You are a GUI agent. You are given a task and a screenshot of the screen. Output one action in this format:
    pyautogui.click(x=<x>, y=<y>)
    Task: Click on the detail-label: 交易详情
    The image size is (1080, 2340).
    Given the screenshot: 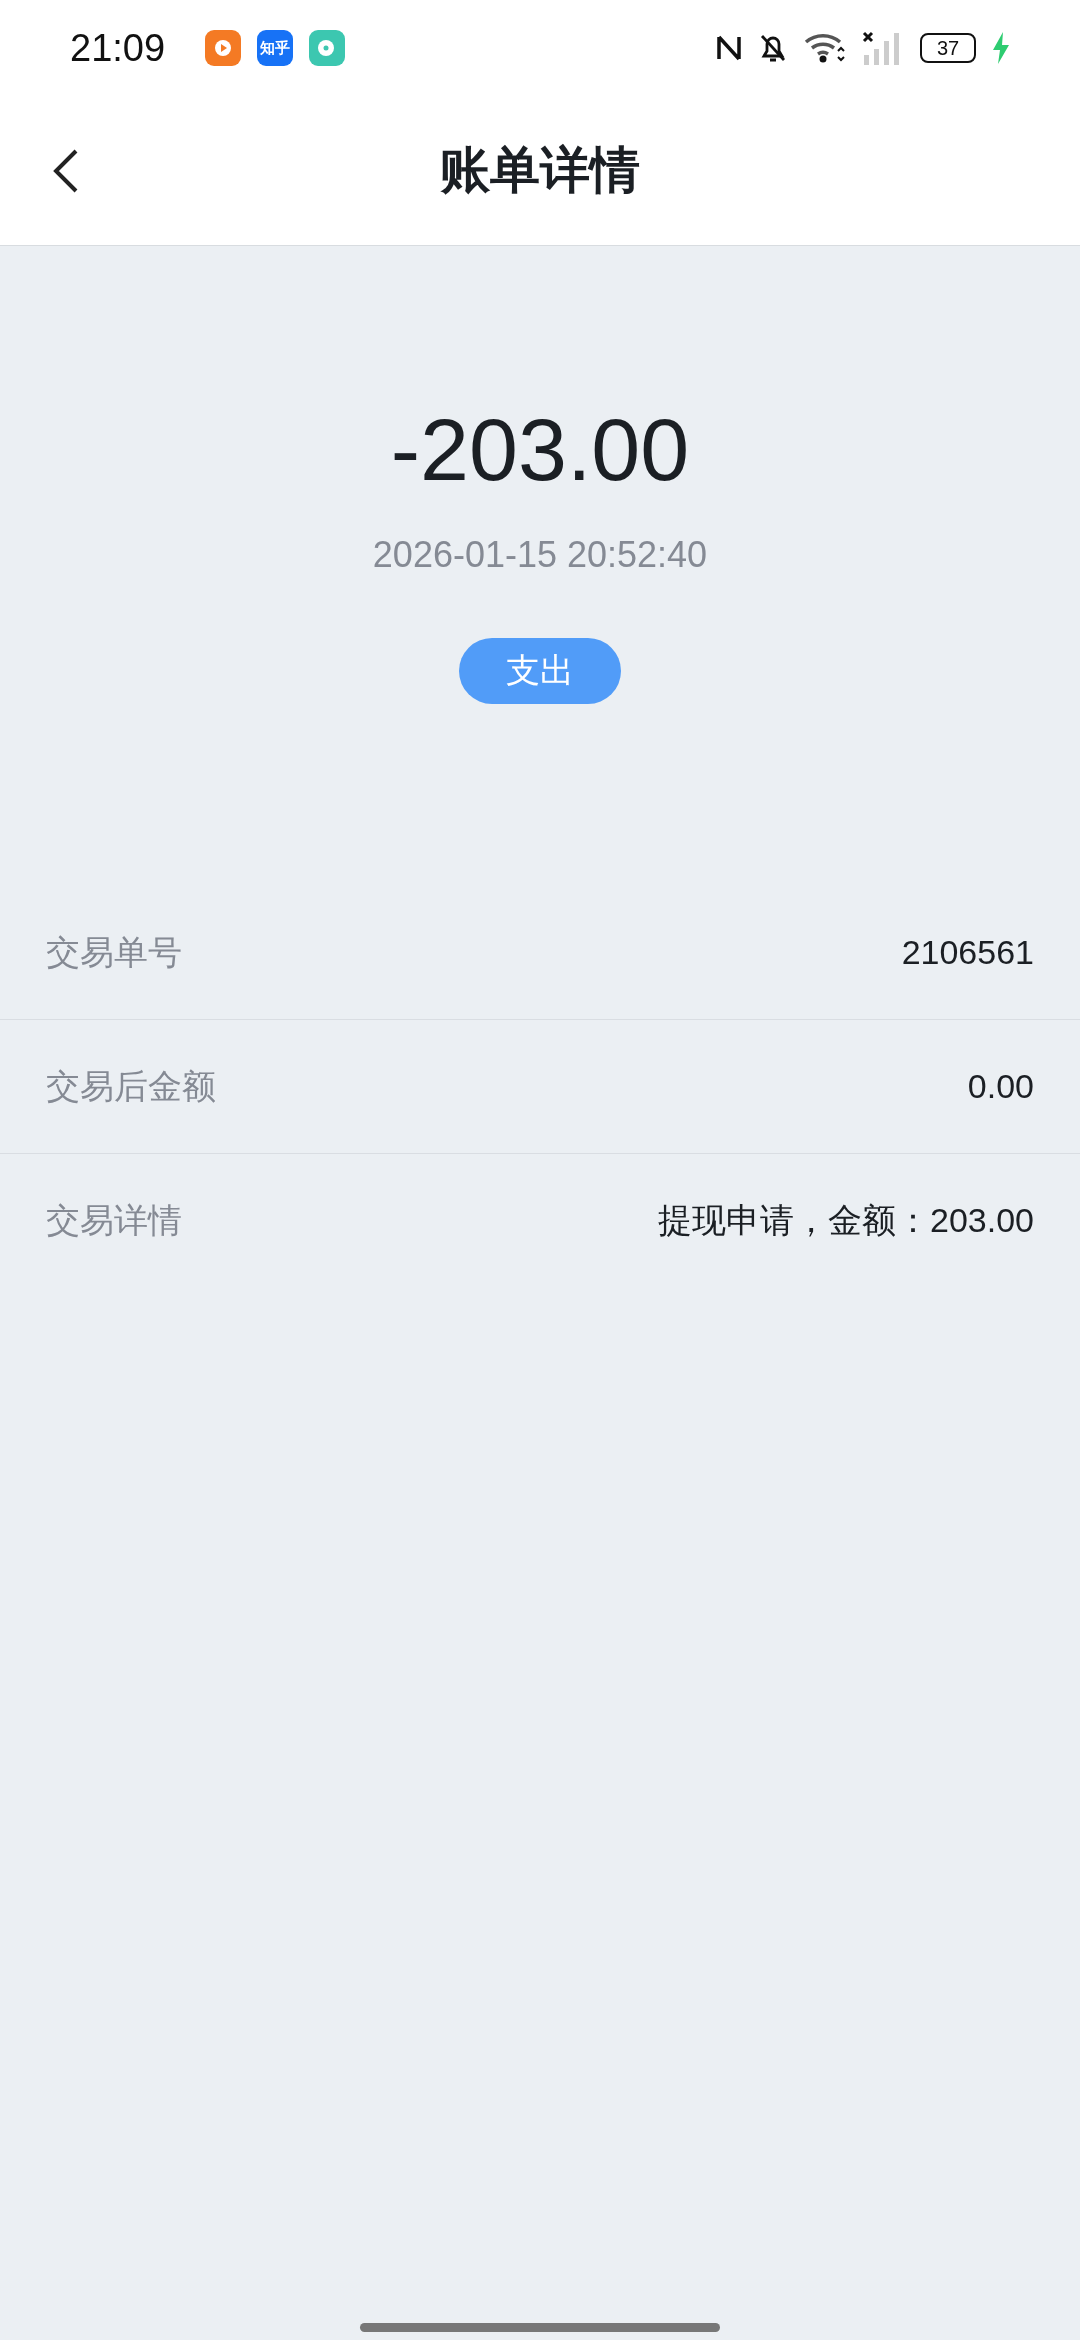 What is the action you would take?
    pyautogui.click(x=114, y=1220)
    